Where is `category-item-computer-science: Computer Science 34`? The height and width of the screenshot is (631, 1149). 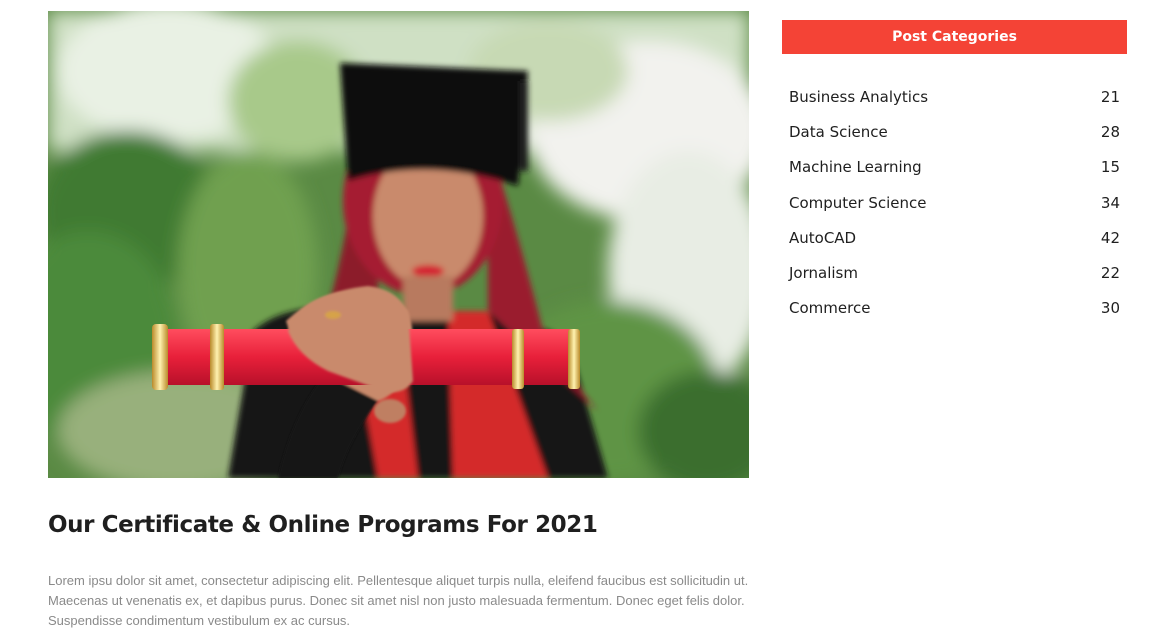 category-item-computer-science: Computer Science 34 is located at coordinates (954, 202).